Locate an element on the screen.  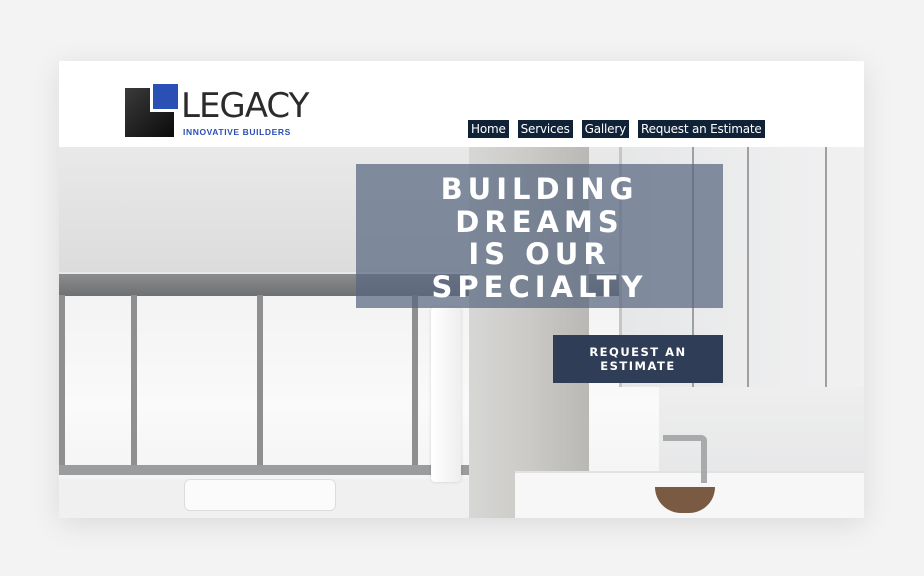
photo-faucet is located at coordinates (685, 459).